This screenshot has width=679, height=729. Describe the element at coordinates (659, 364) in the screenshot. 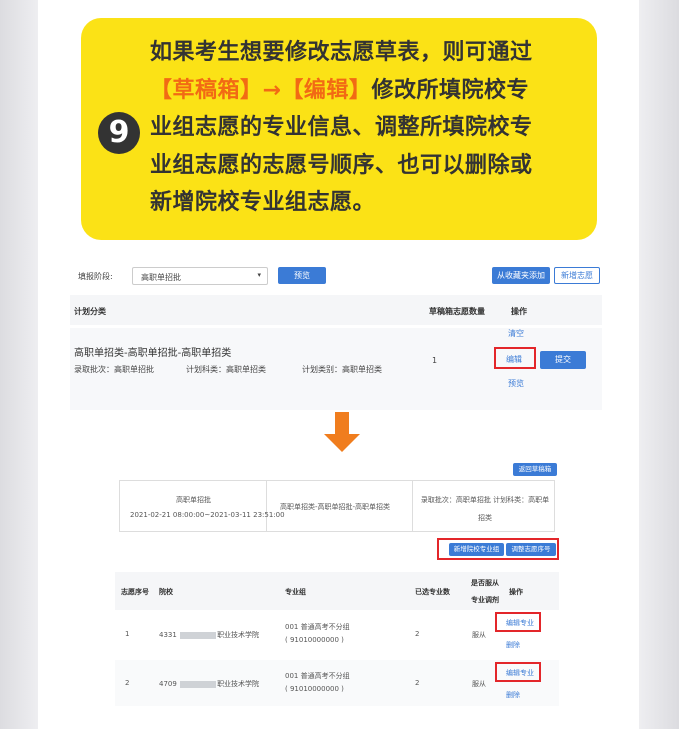

I see `right-margin` at that location.